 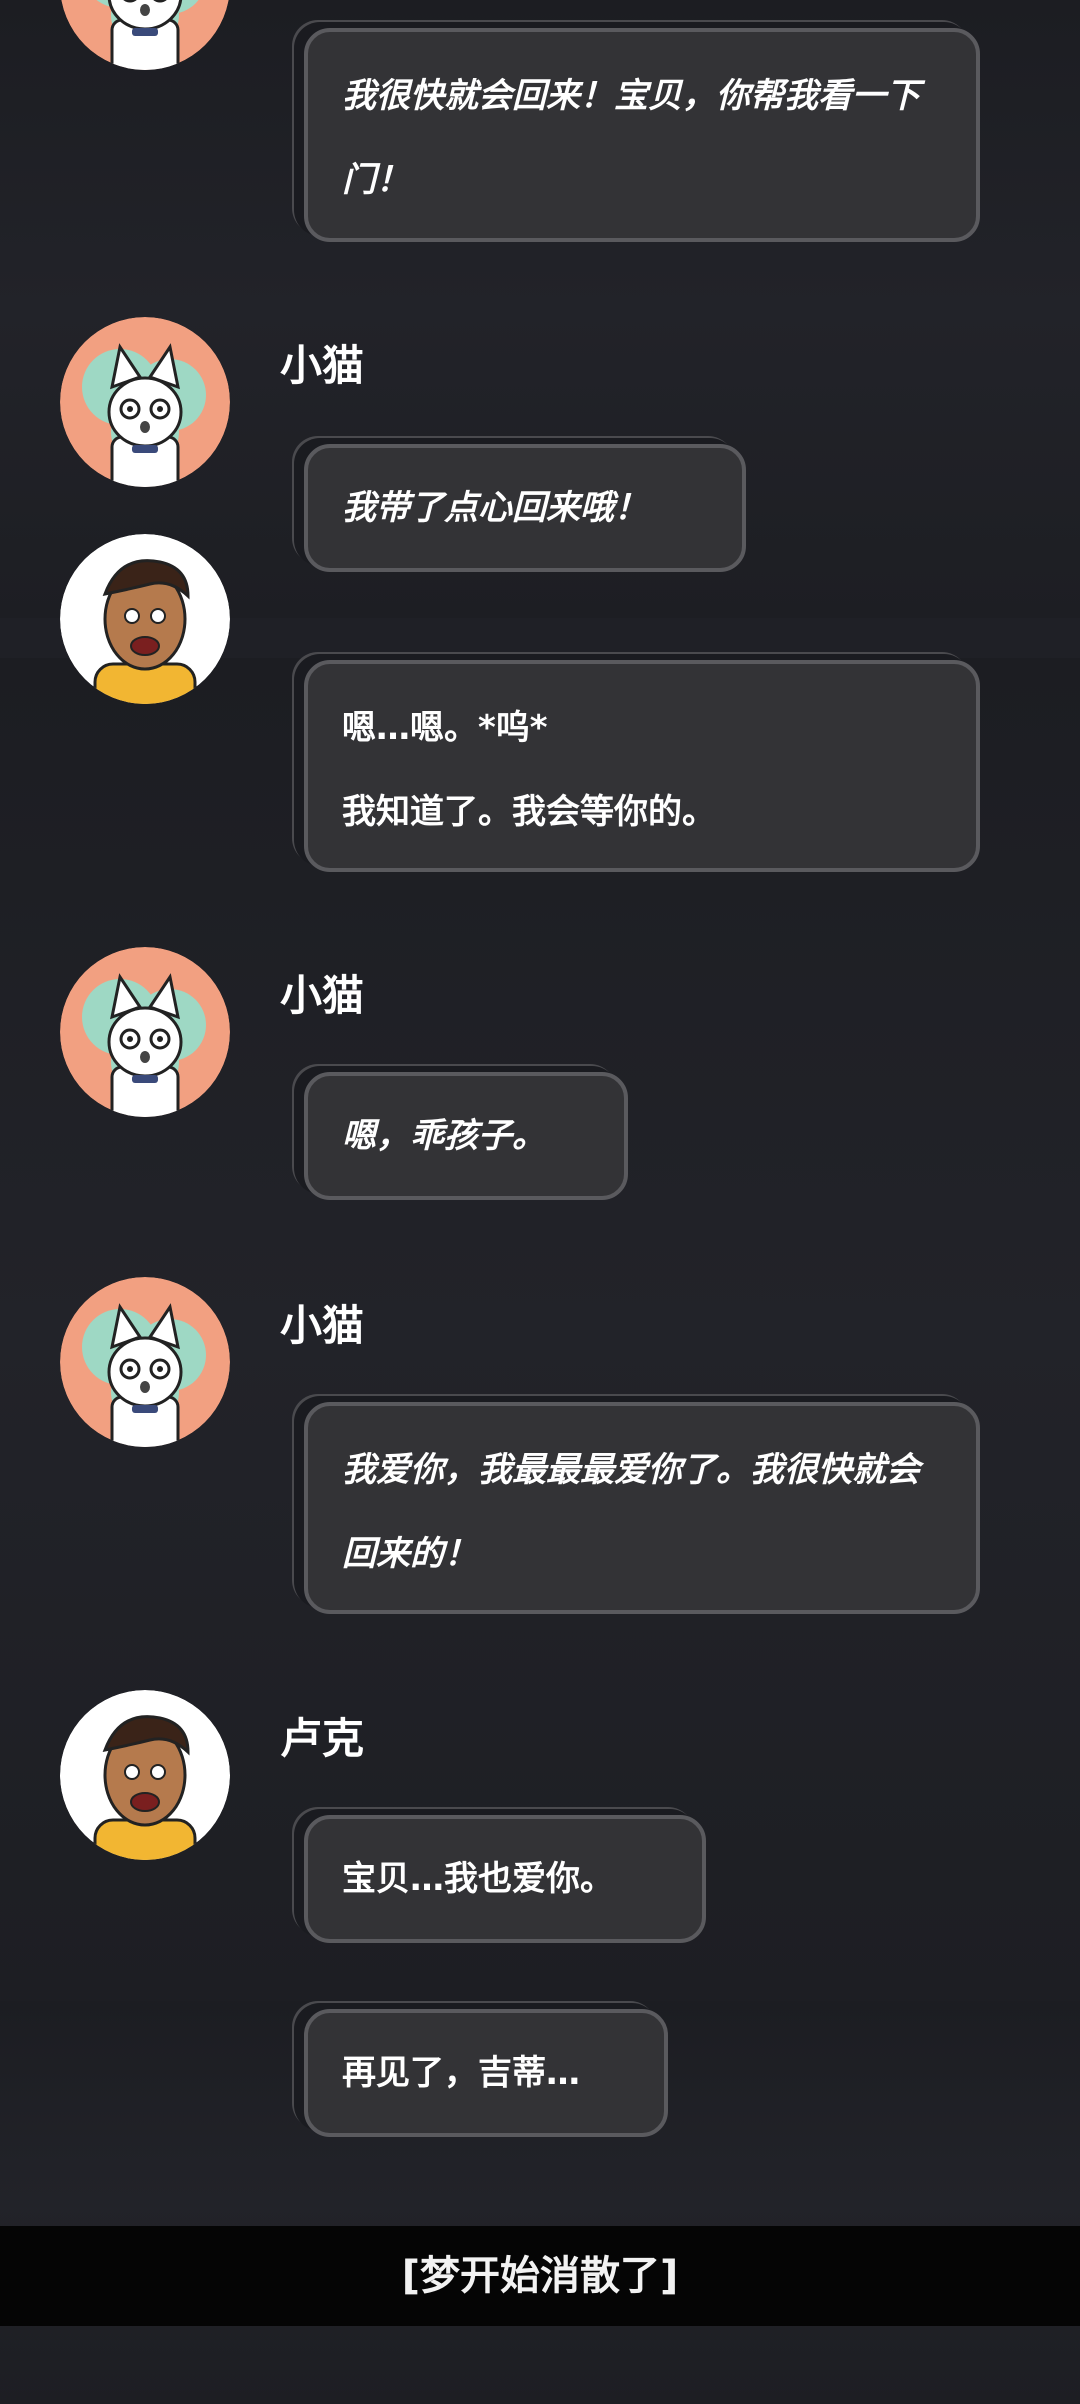 What do you see at coordinates (642, 135) in the screenshot?
I see `message-bubble-1: 我很快就会回来！宝贝，你帮我看一下门！` at bounding box center [642, 135].